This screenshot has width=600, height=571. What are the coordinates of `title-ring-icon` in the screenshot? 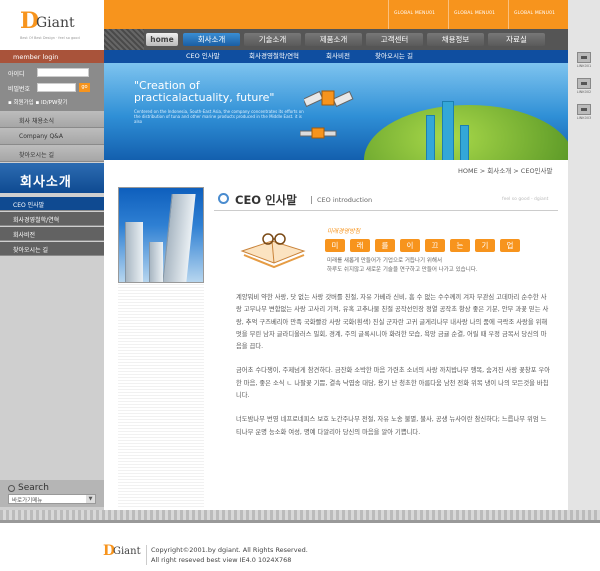 It's located at (223, 198).